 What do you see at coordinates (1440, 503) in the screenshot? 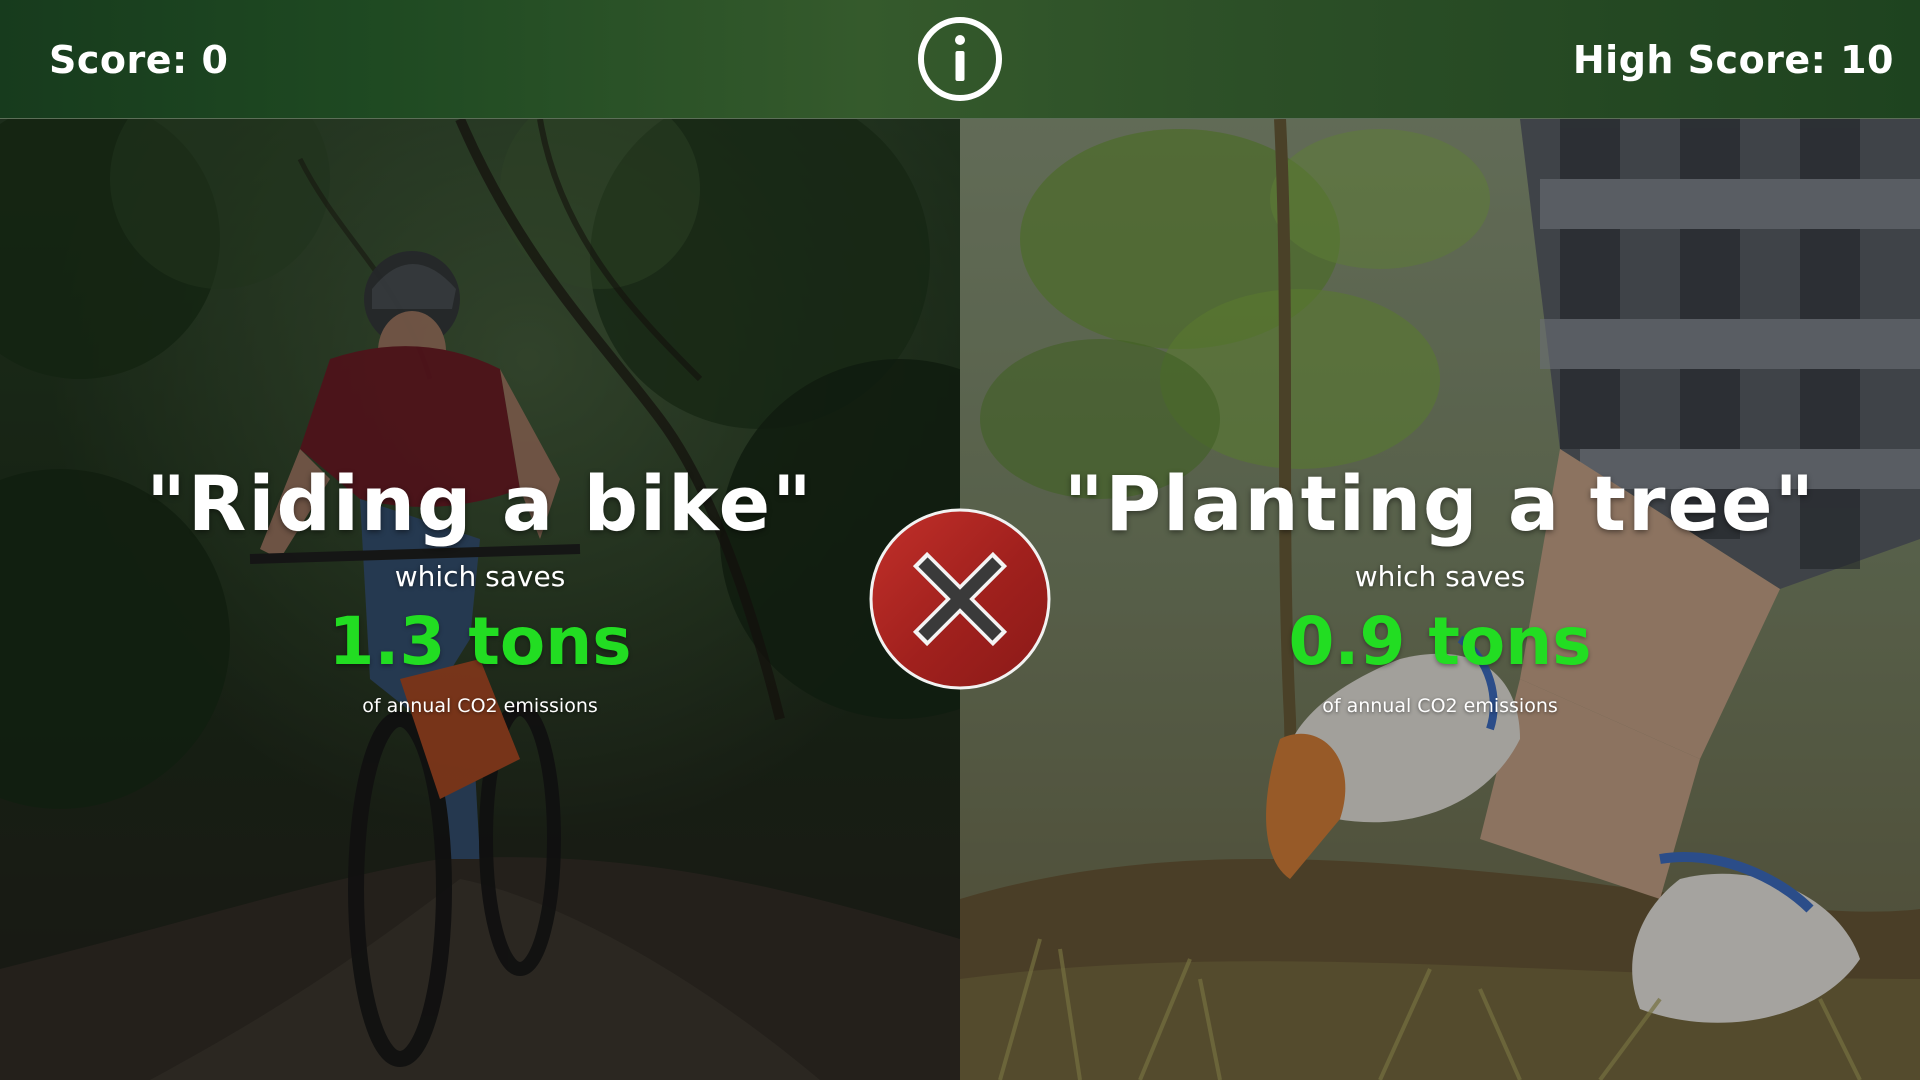
I see `option-title: "Planting a tree"` at bounding box center [1440, 503].